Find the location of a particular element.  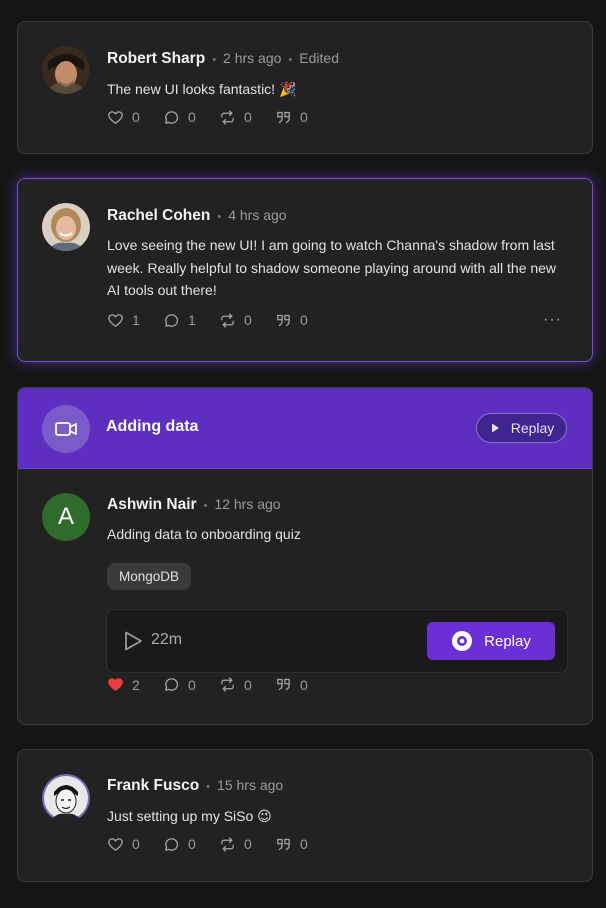

post-time: 12 hrs ago is located at coordinates (247, 504).